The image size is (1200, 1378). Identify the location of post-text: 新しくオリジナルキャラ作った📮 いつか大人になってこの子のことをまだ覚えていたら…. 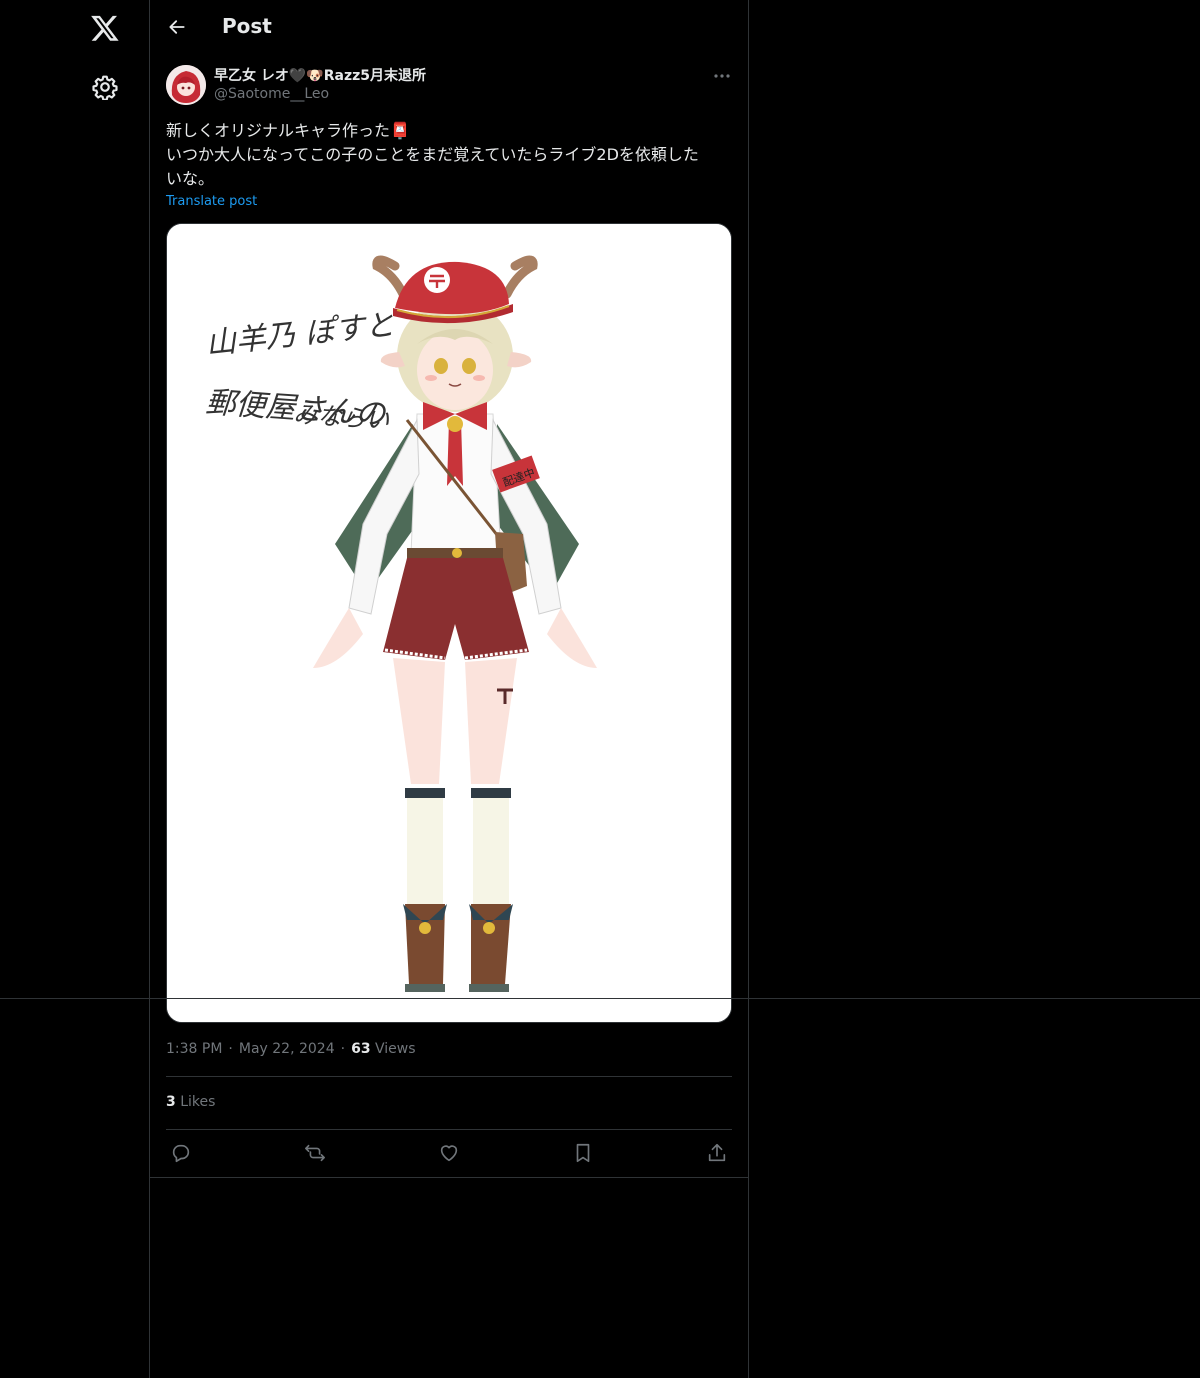
(451, 155).